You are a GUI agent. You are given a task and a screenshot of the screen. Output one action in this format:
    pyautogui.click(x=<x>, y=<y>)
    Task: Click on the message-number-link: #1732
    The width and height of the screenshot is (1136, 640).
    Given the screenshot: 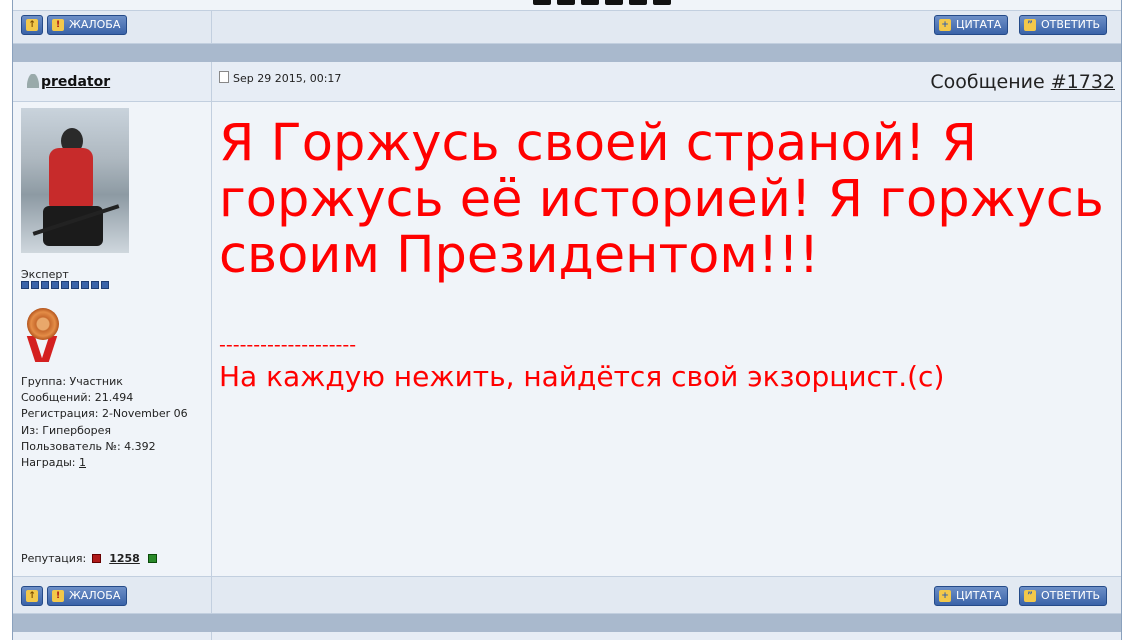 What is the action you would take?
    pyautogui.click(x=1083, y=82)
    